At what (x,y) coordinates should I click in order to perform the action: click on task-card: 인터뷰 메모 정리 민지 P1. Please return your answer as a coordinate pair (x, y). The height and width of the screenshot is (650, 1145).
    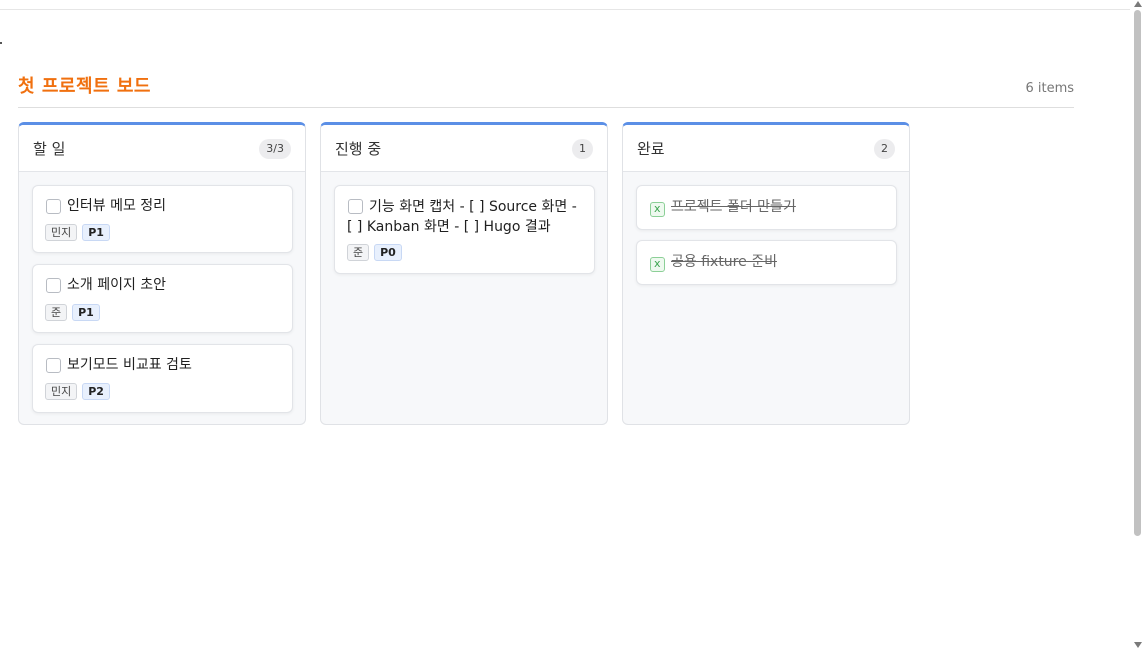
    Looking at the image, I should click on (162, 219).